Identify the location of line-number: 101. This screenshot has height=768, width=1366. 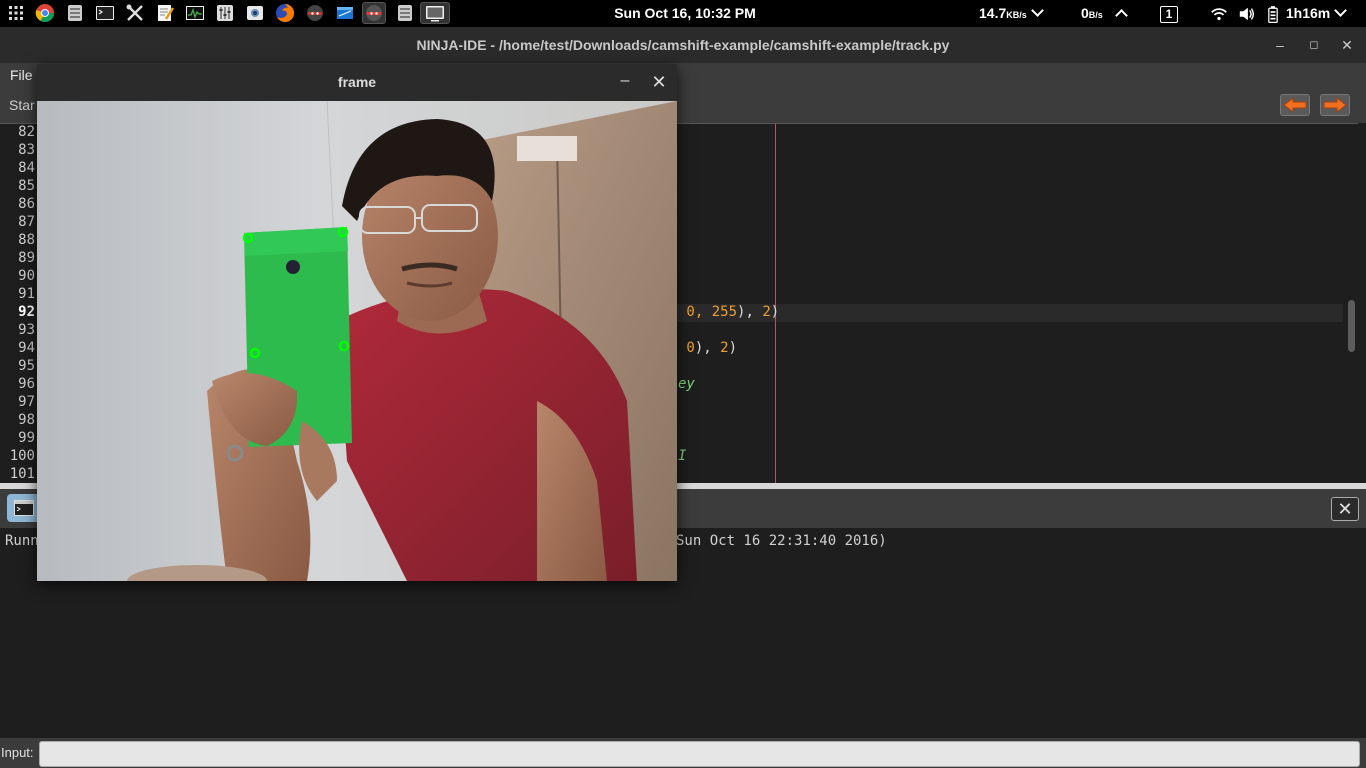
(22, 474).